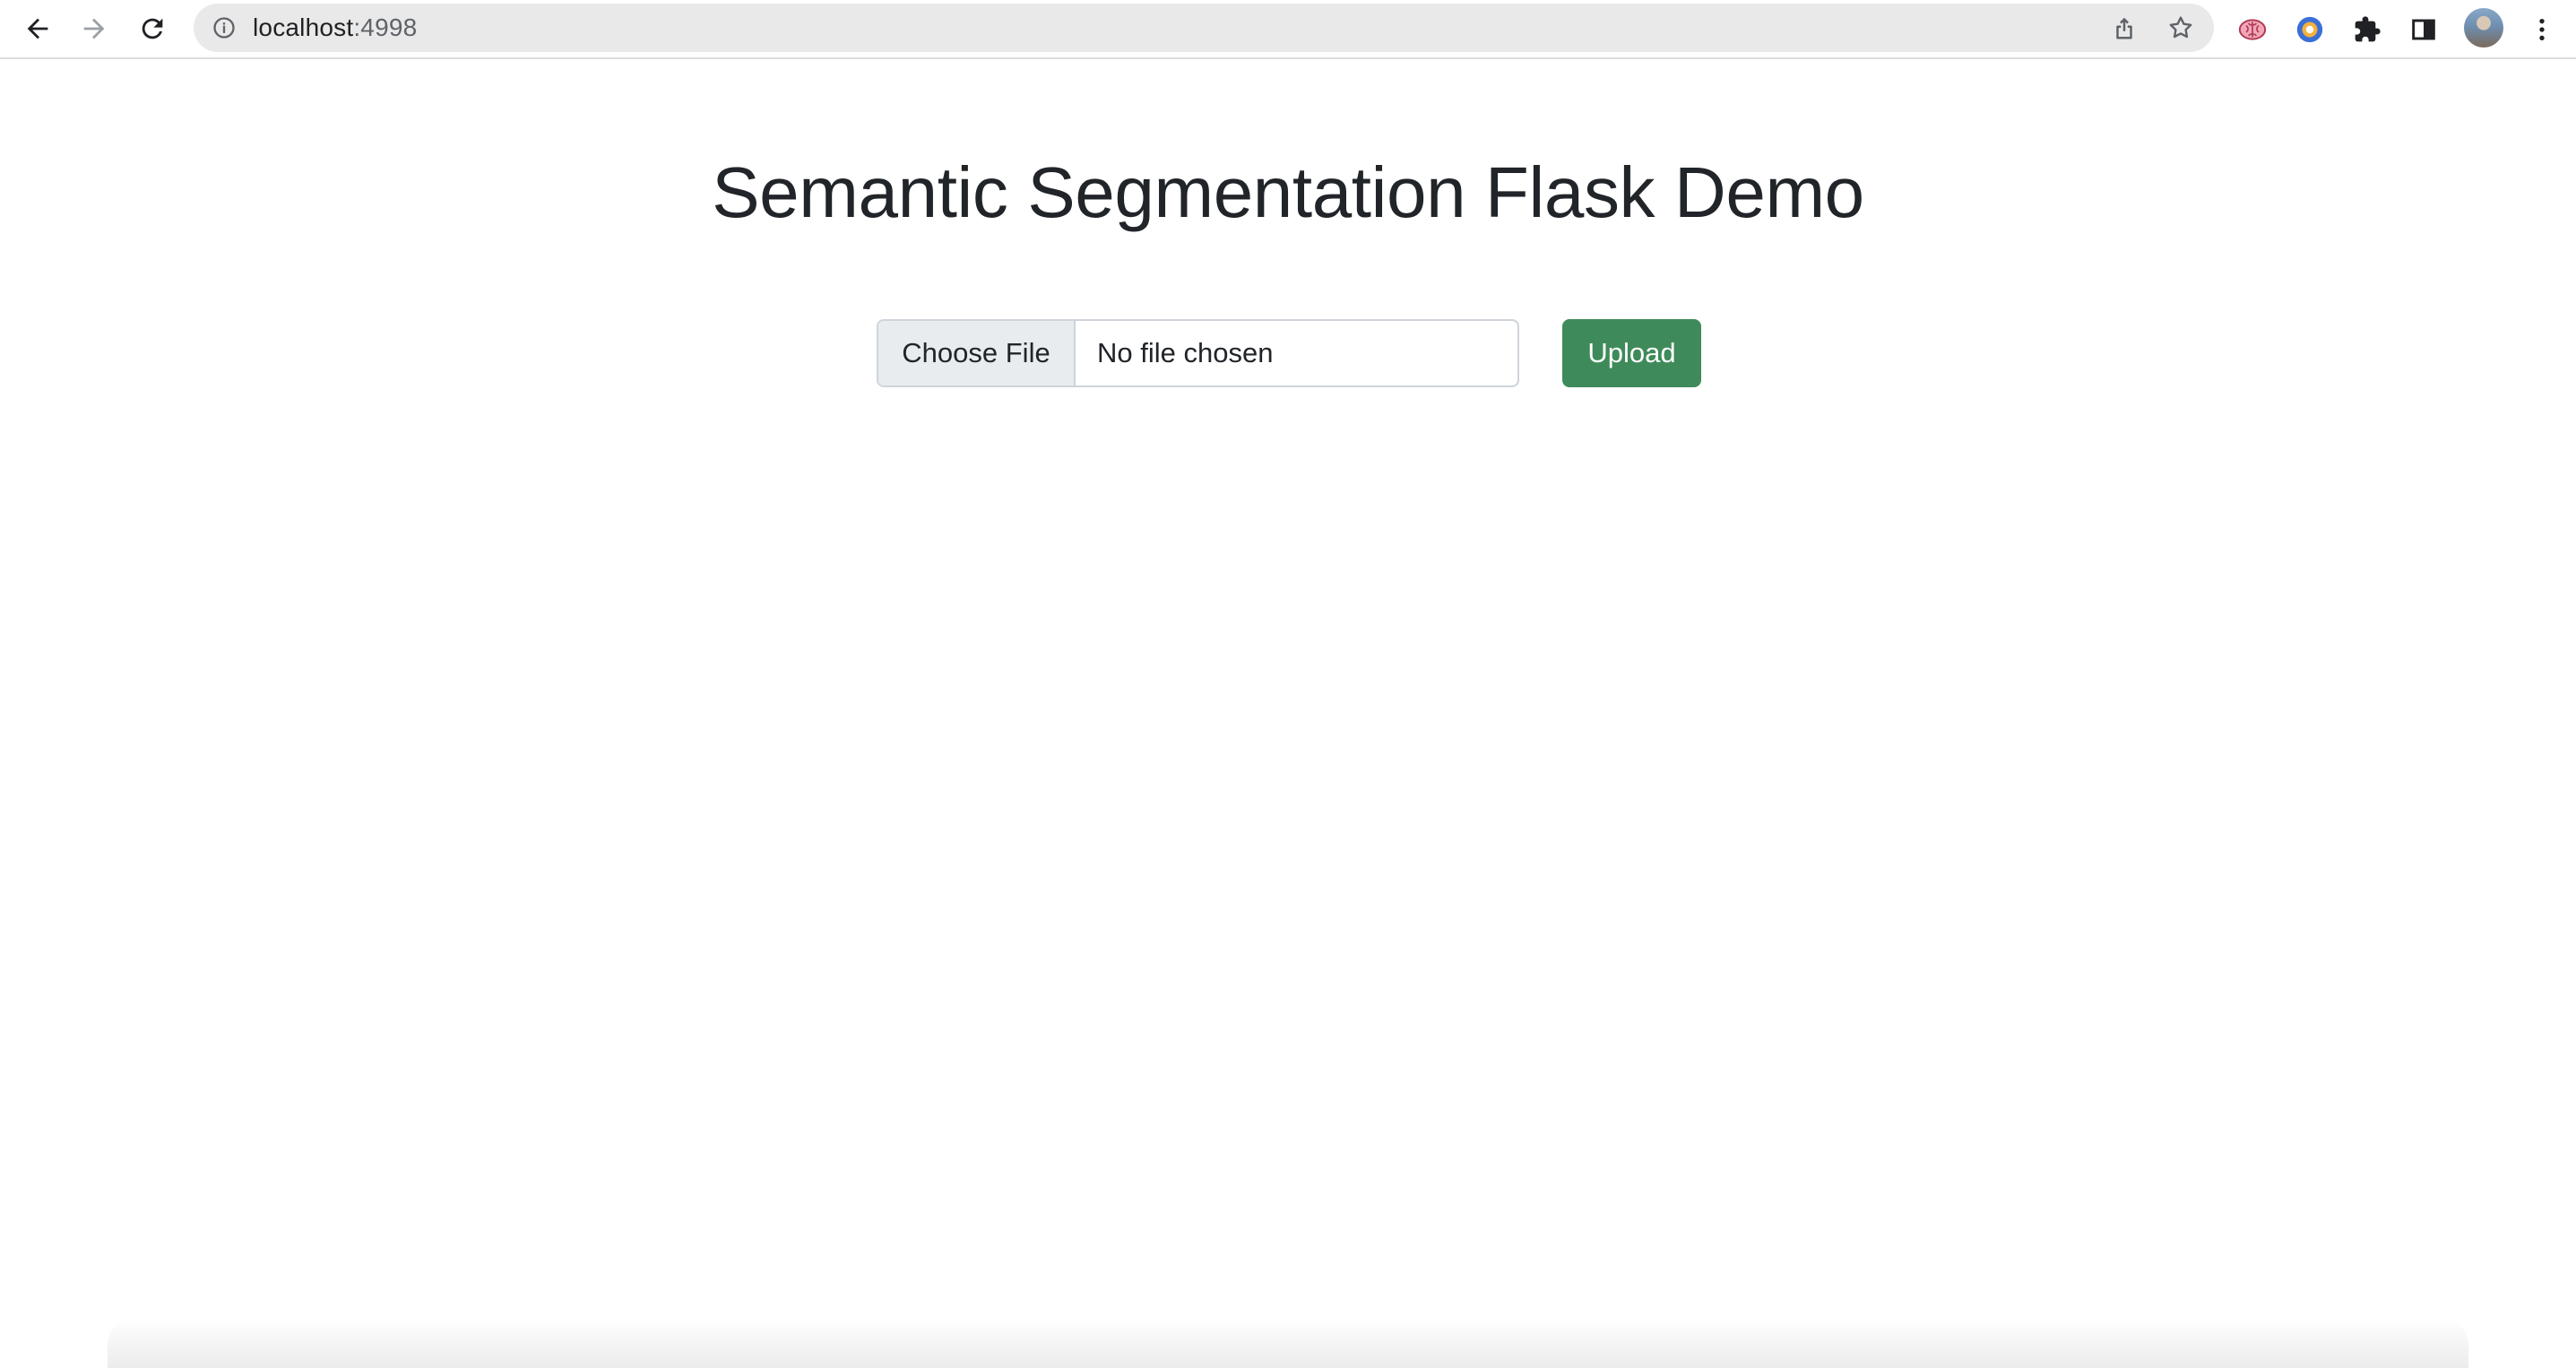  I want to click on star-icon, so click(2181, 28).